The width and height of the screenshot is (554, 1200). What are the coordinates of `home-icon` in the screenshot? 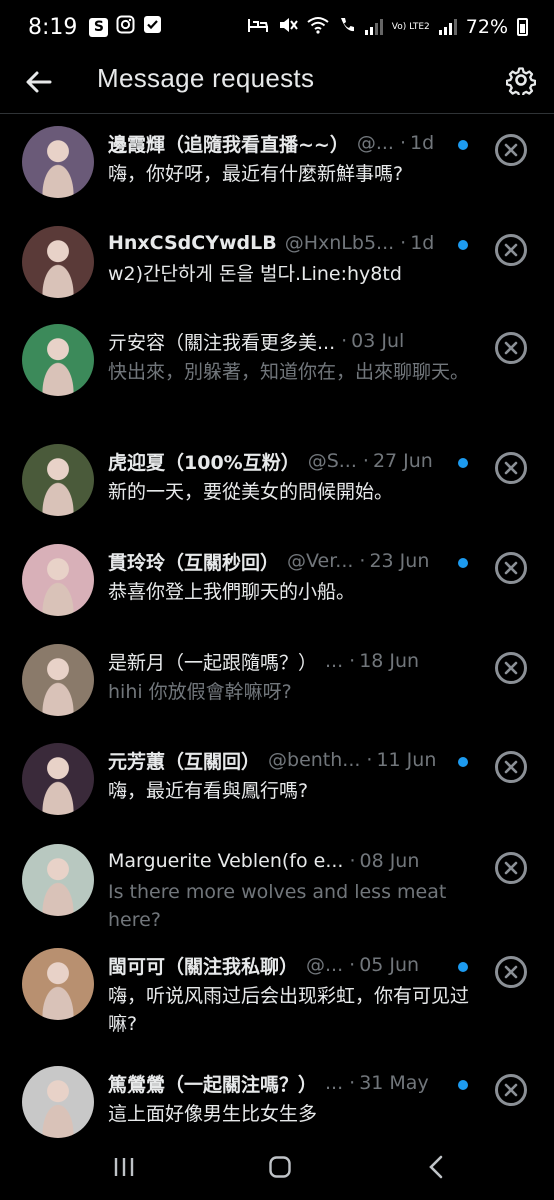 It's located at (280, 1167).